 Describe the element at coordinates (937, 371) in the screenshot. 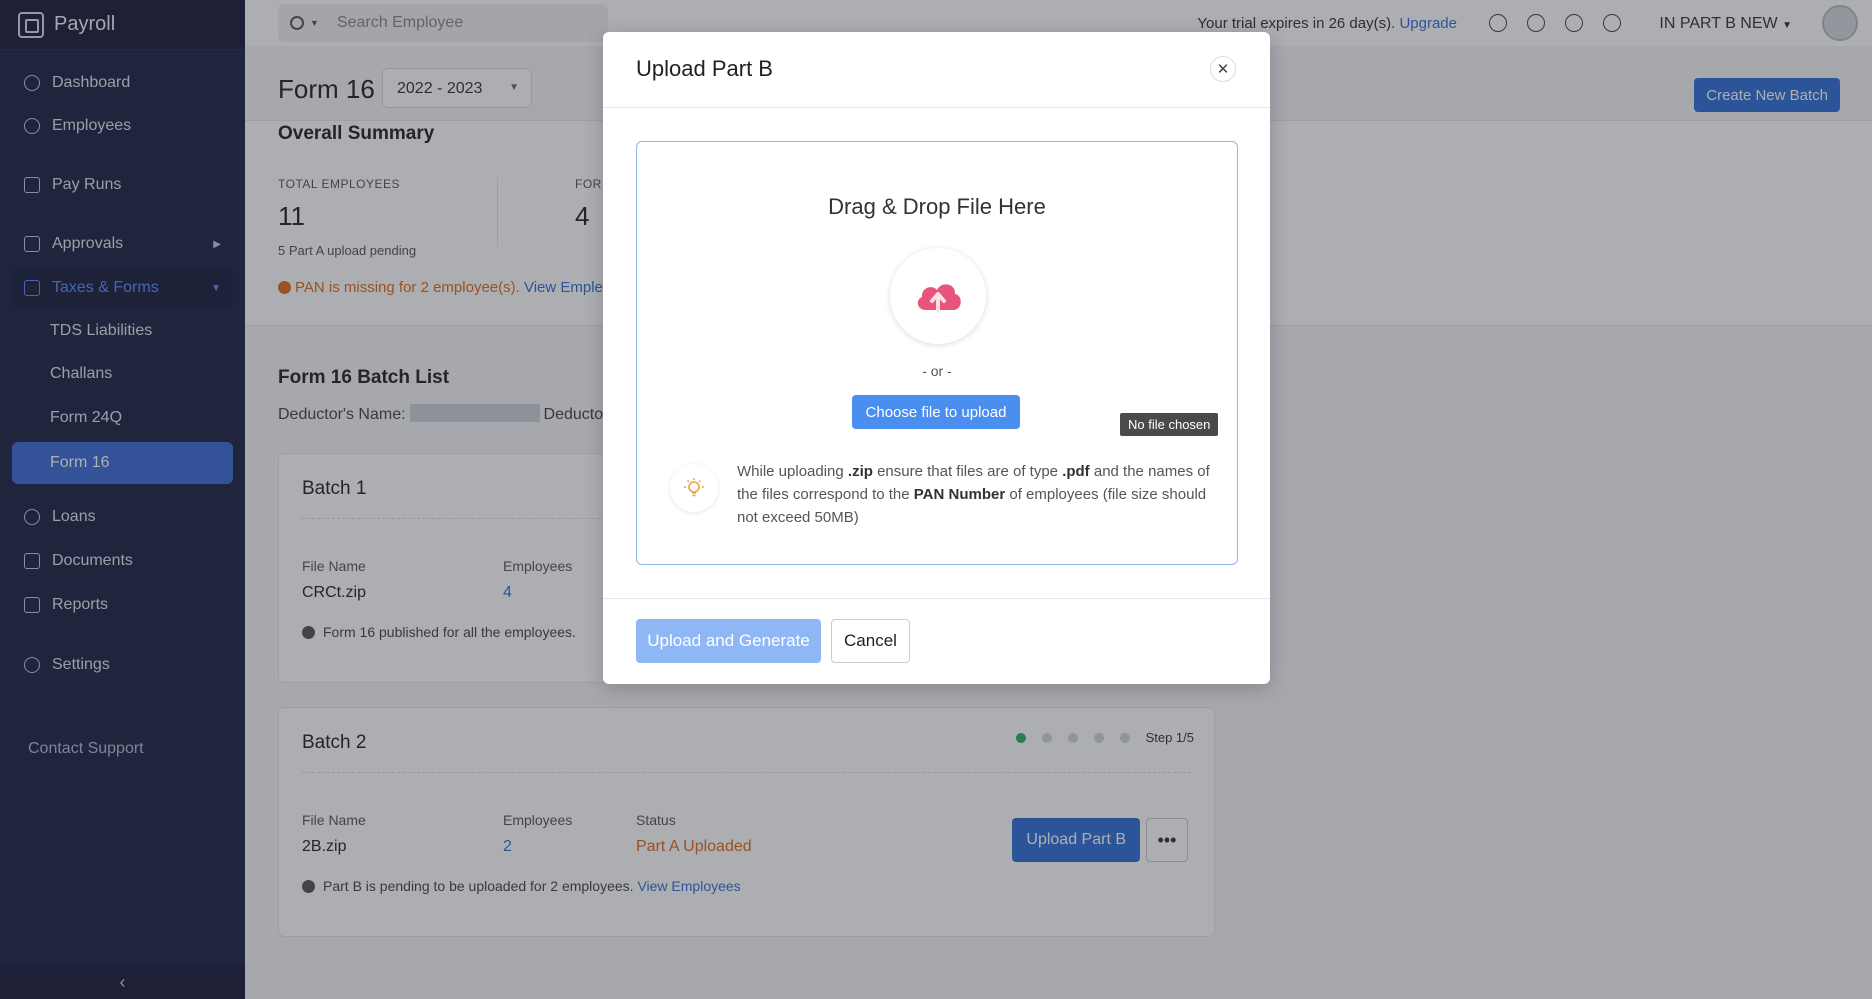

I see `or-separator: - or -` at that location.